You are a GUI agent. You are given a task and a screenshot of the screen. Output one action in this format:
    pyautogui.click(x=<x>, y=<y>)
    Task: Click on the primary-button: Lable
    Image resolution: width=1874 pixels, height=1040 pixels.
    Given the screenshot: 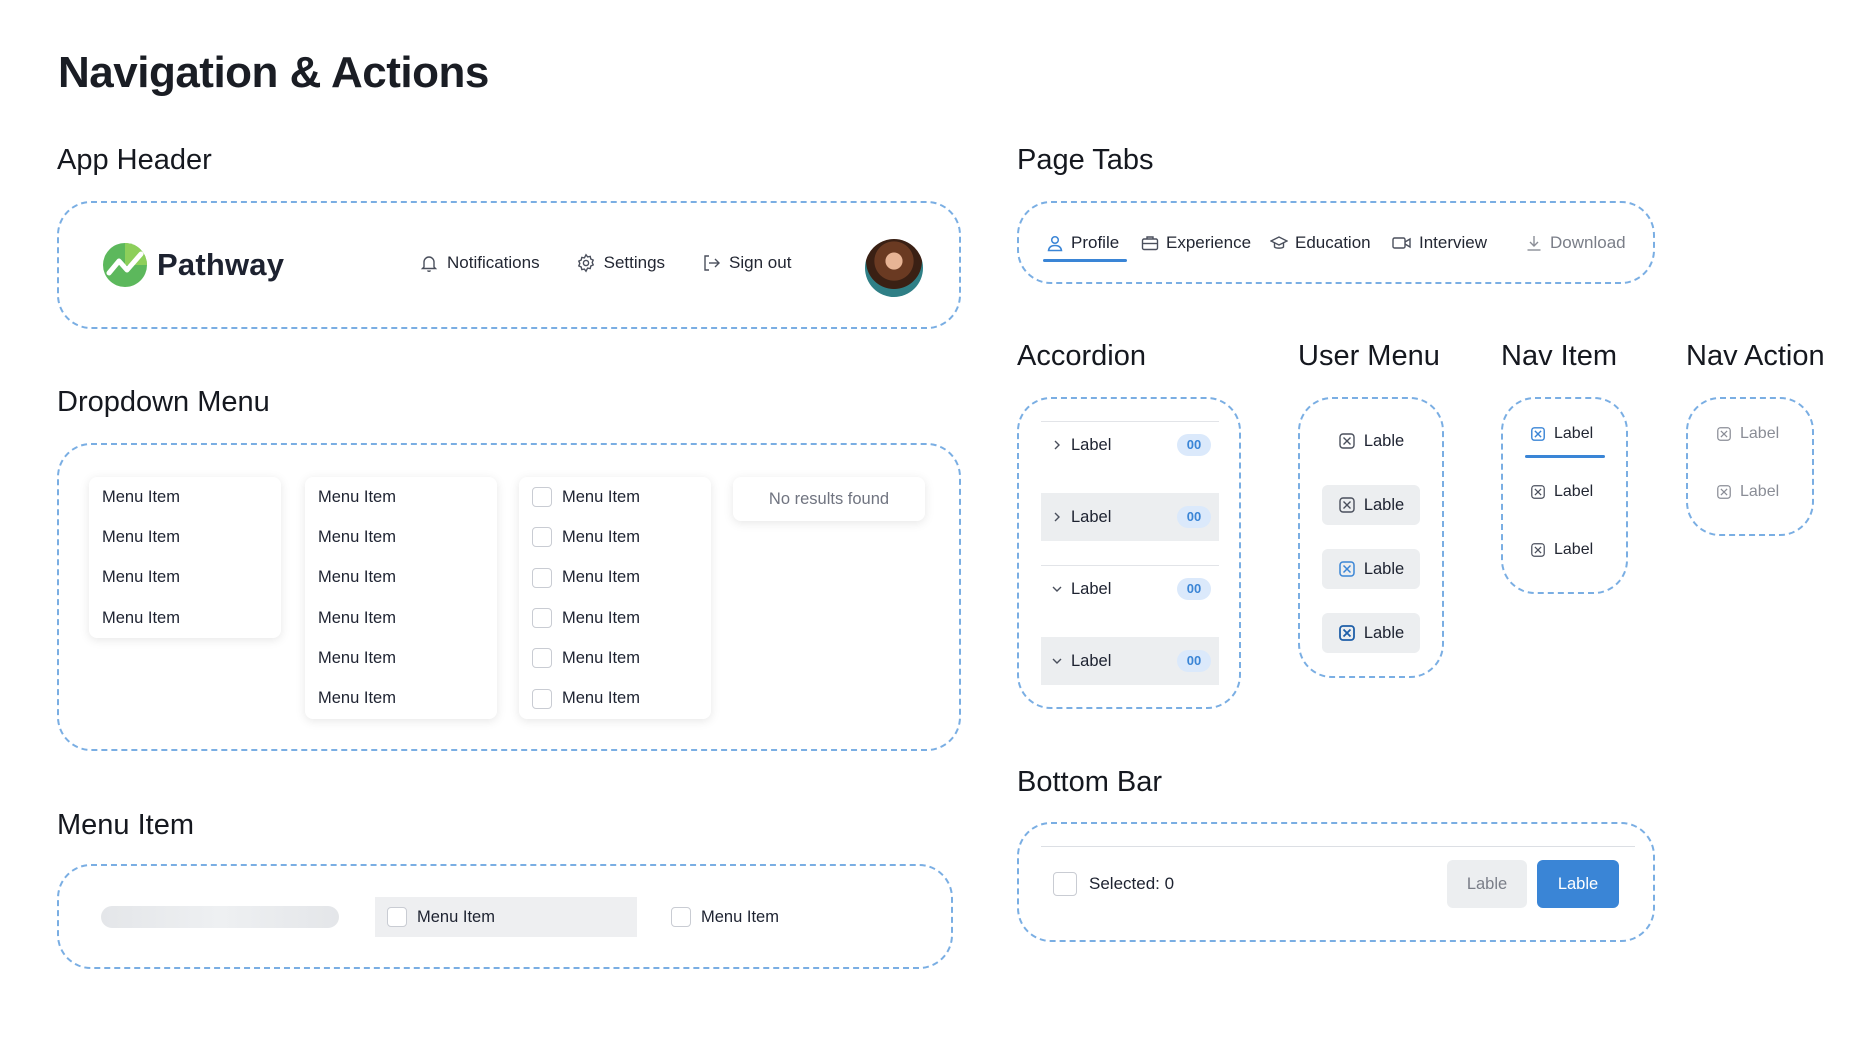 What is the action you would take?
    pyautogui.click(x=1578, y=884)
    